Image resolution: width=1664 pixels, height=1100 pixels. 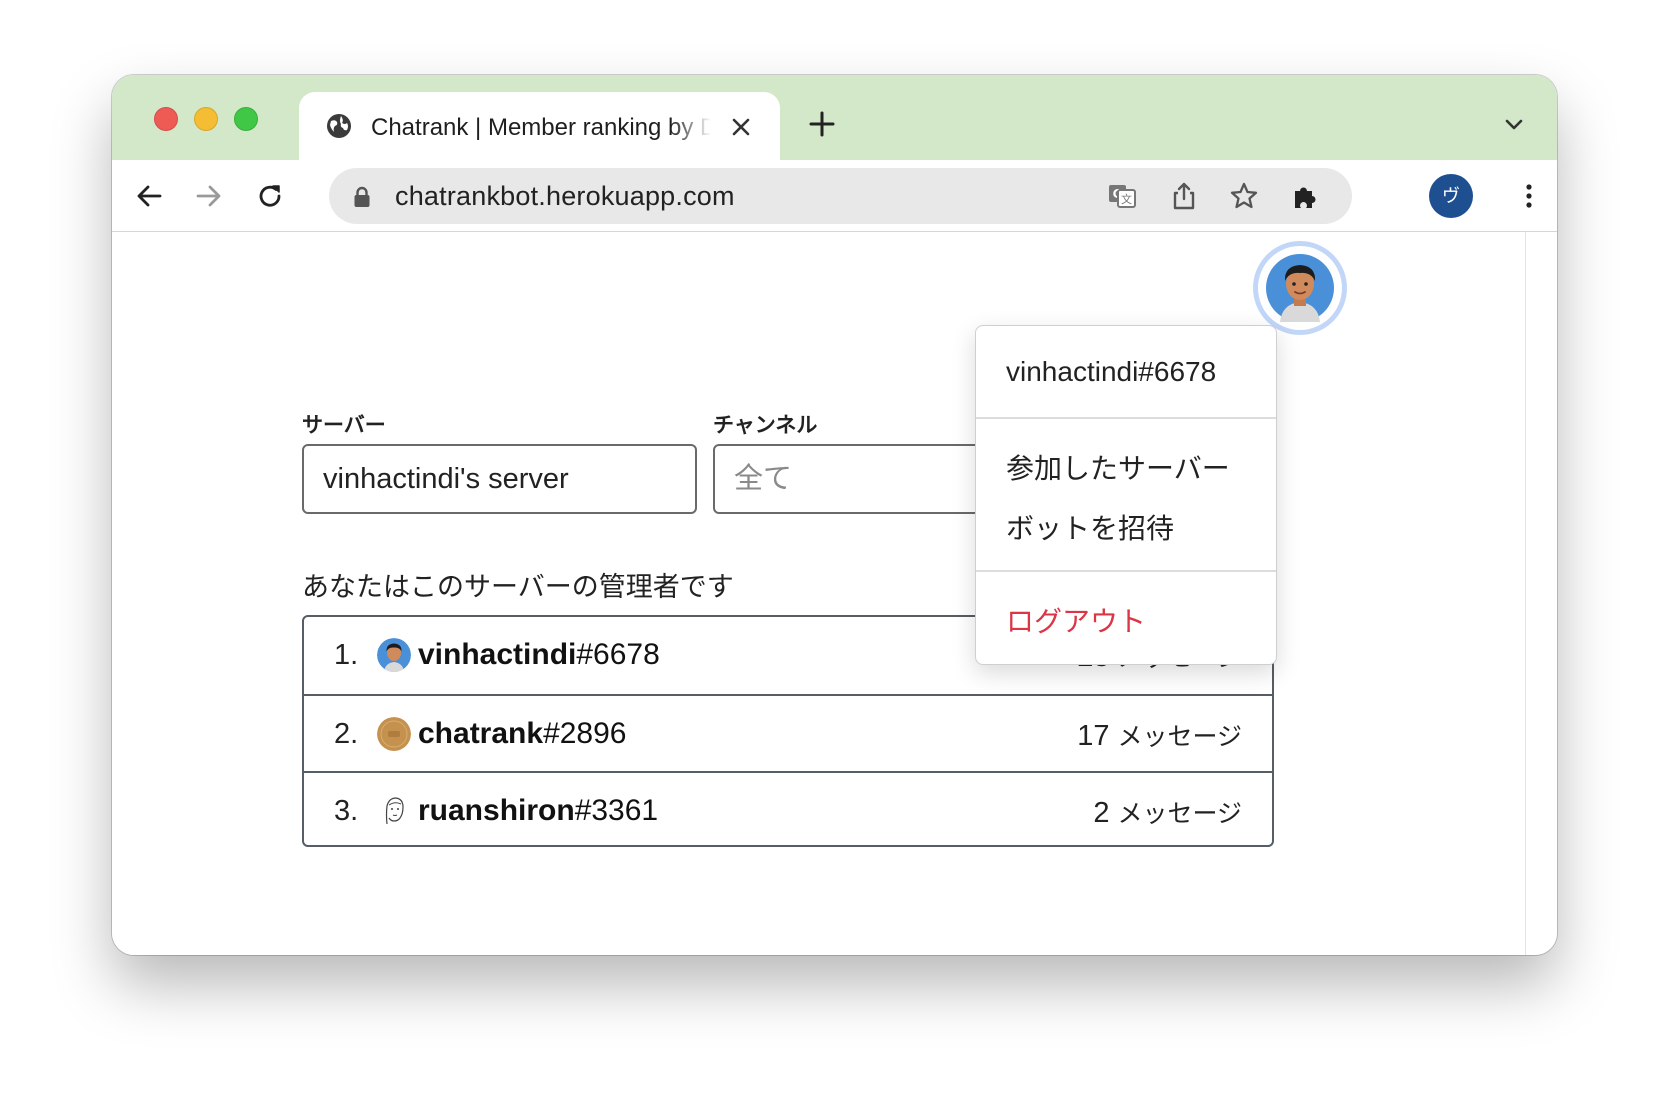 What do you see at coordinates (538, 810) in the screenshot?
I see `member-name: ruanshiron#3361` at bounding box center [538, 810].